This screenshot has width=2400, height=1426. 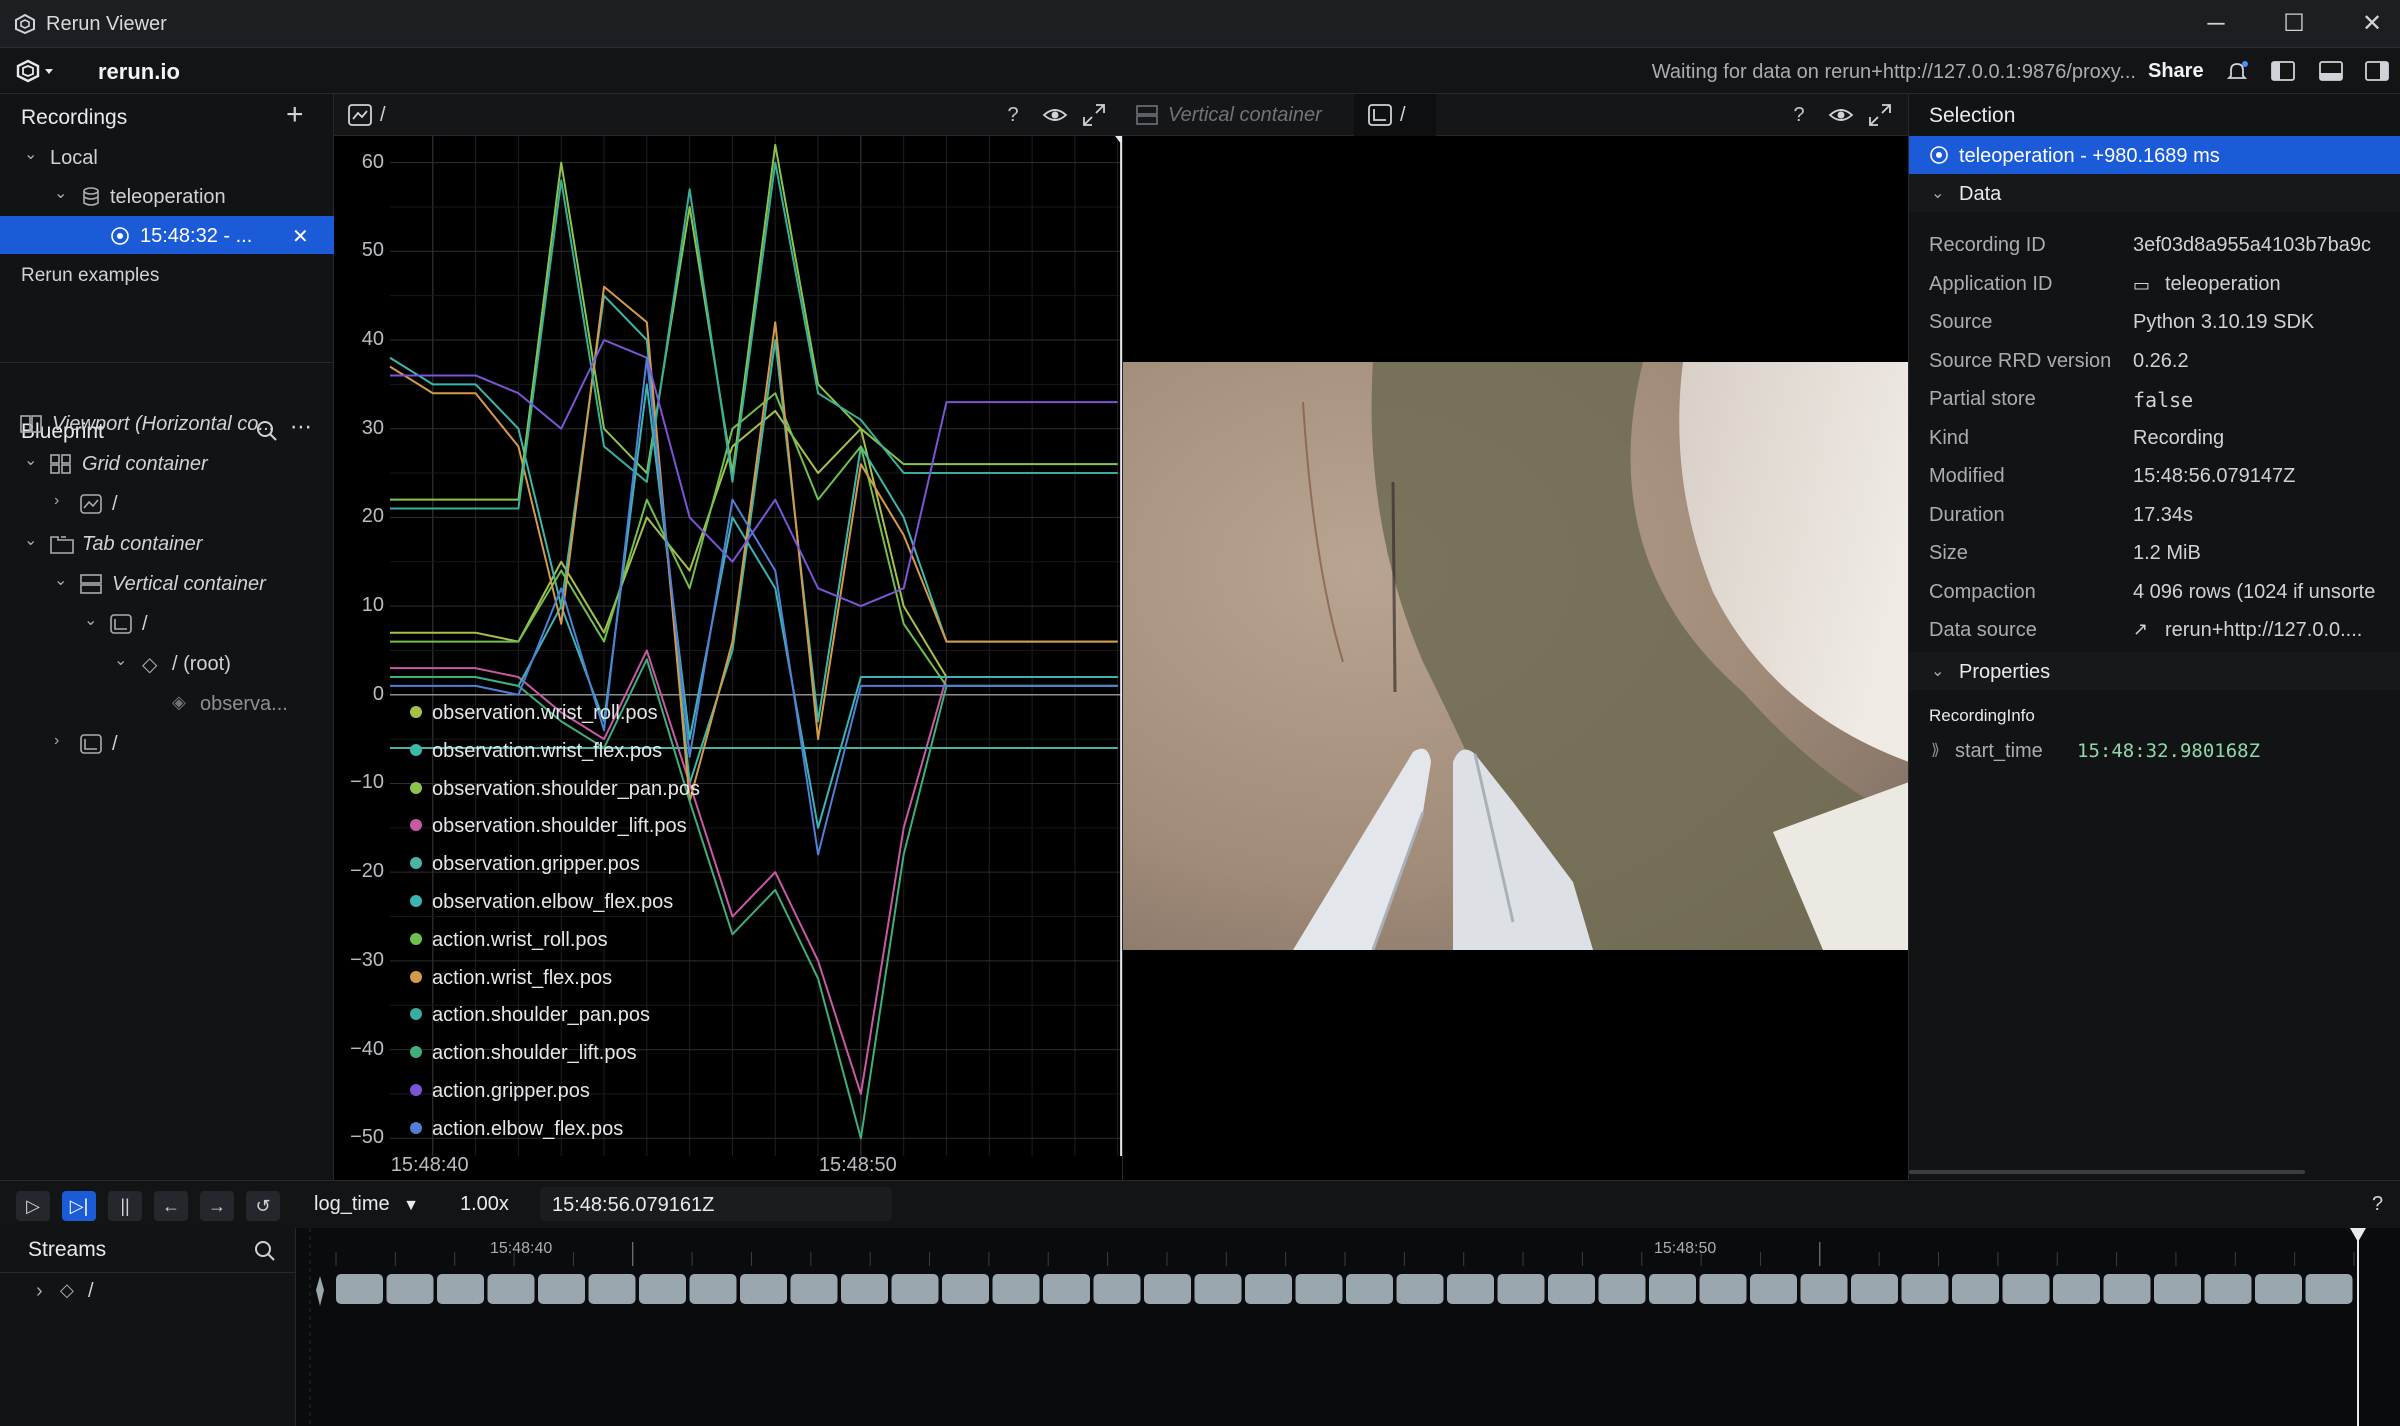 I want to click on camera-image, so click(x=1516, y=656).